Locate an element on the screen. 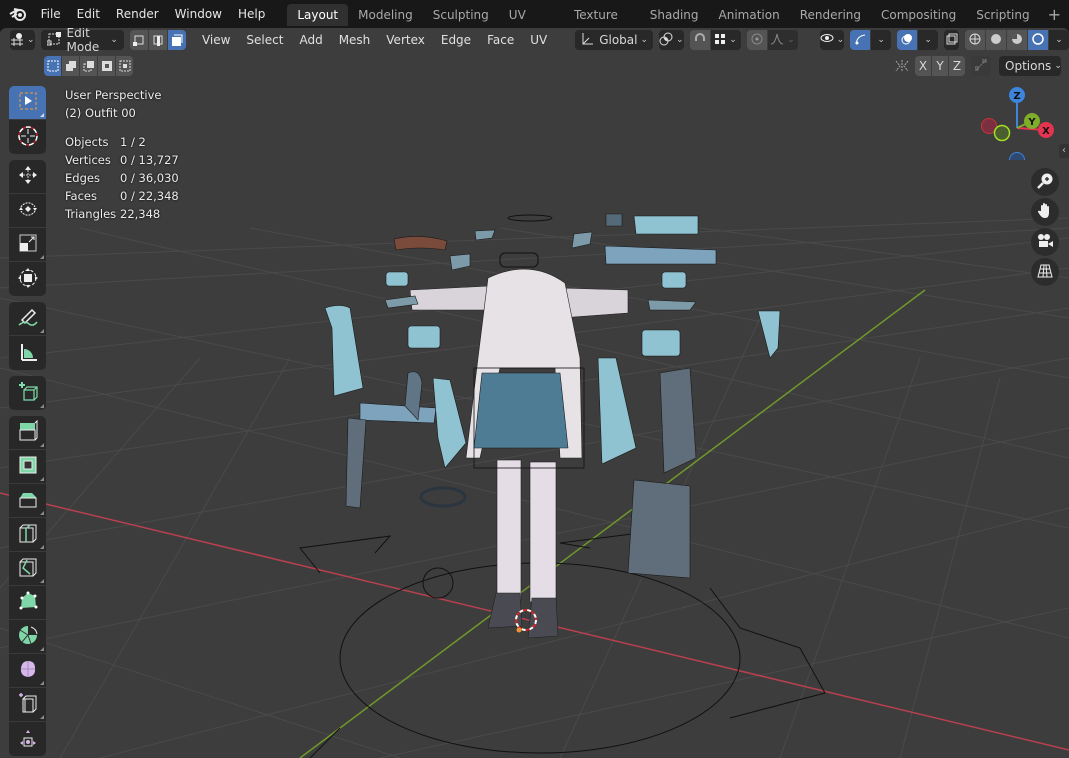  chevron-down-icon: ⌄ is located at coordinates (928, 40).